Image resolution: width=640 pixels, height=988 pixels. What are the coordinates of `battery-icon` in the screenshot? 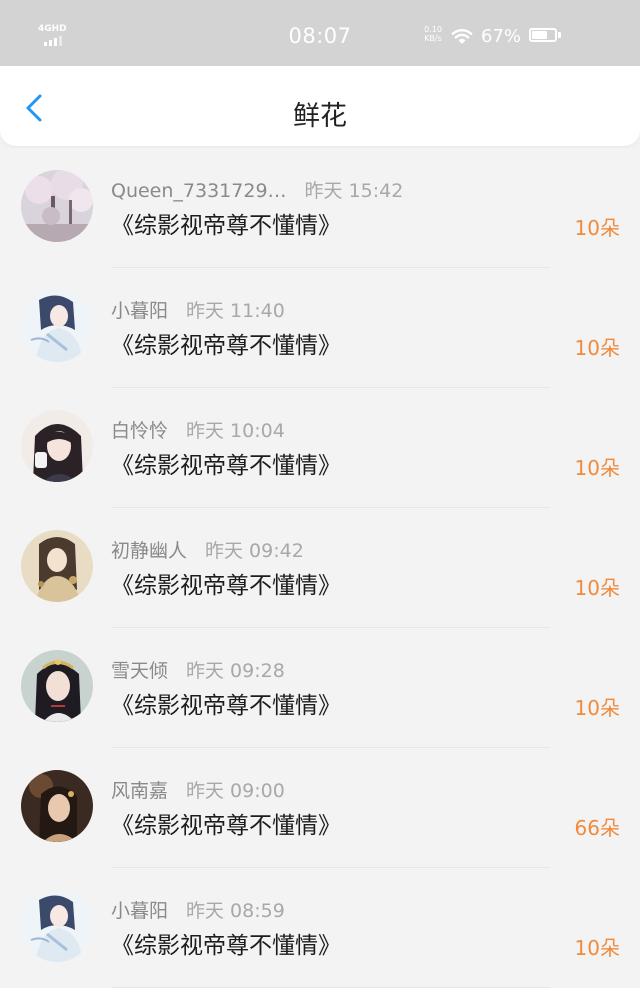 It's located at (543, 35).